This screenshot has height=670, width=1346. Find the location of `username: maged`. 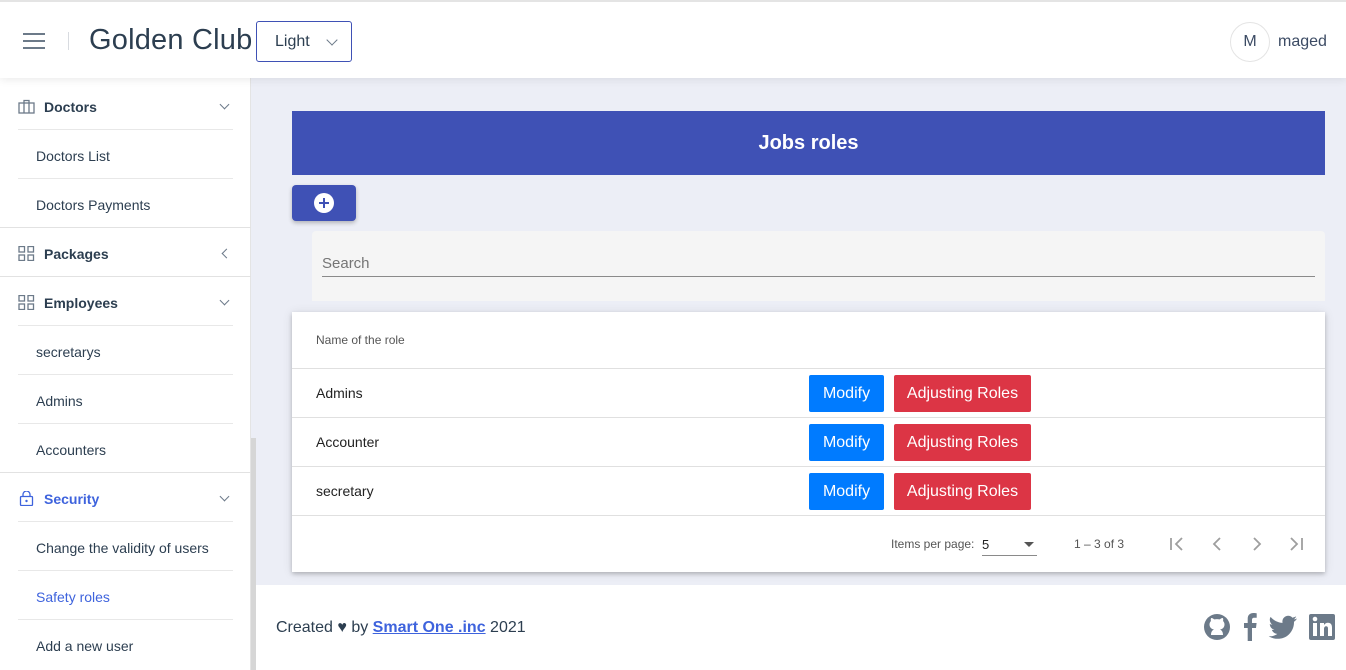

username: maged is located at coordinates (1302, 42).